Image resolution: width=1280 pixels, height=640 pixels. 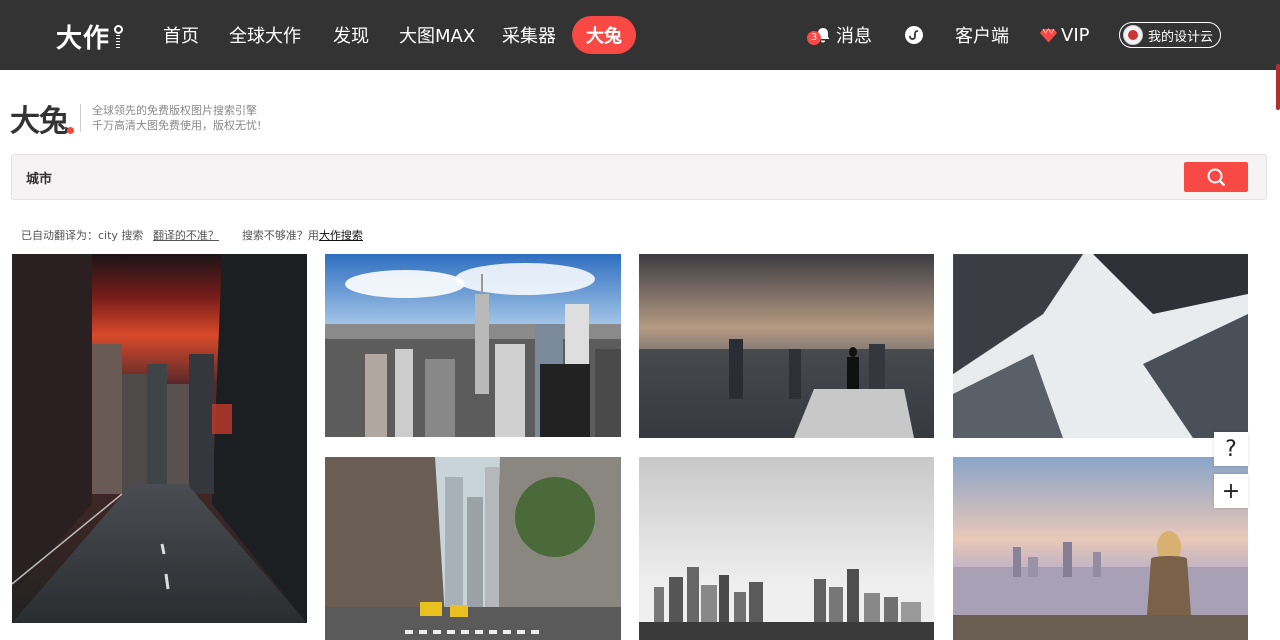 I want to click on help-button: ?, so click(x=1231, y=449).